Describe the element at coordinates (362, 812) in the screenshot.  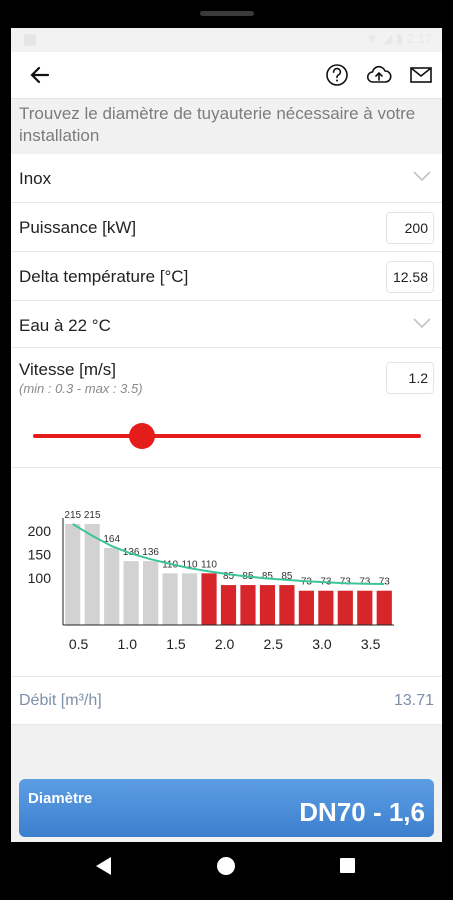
I see `result-value: DN70 - 1,6` at that location.